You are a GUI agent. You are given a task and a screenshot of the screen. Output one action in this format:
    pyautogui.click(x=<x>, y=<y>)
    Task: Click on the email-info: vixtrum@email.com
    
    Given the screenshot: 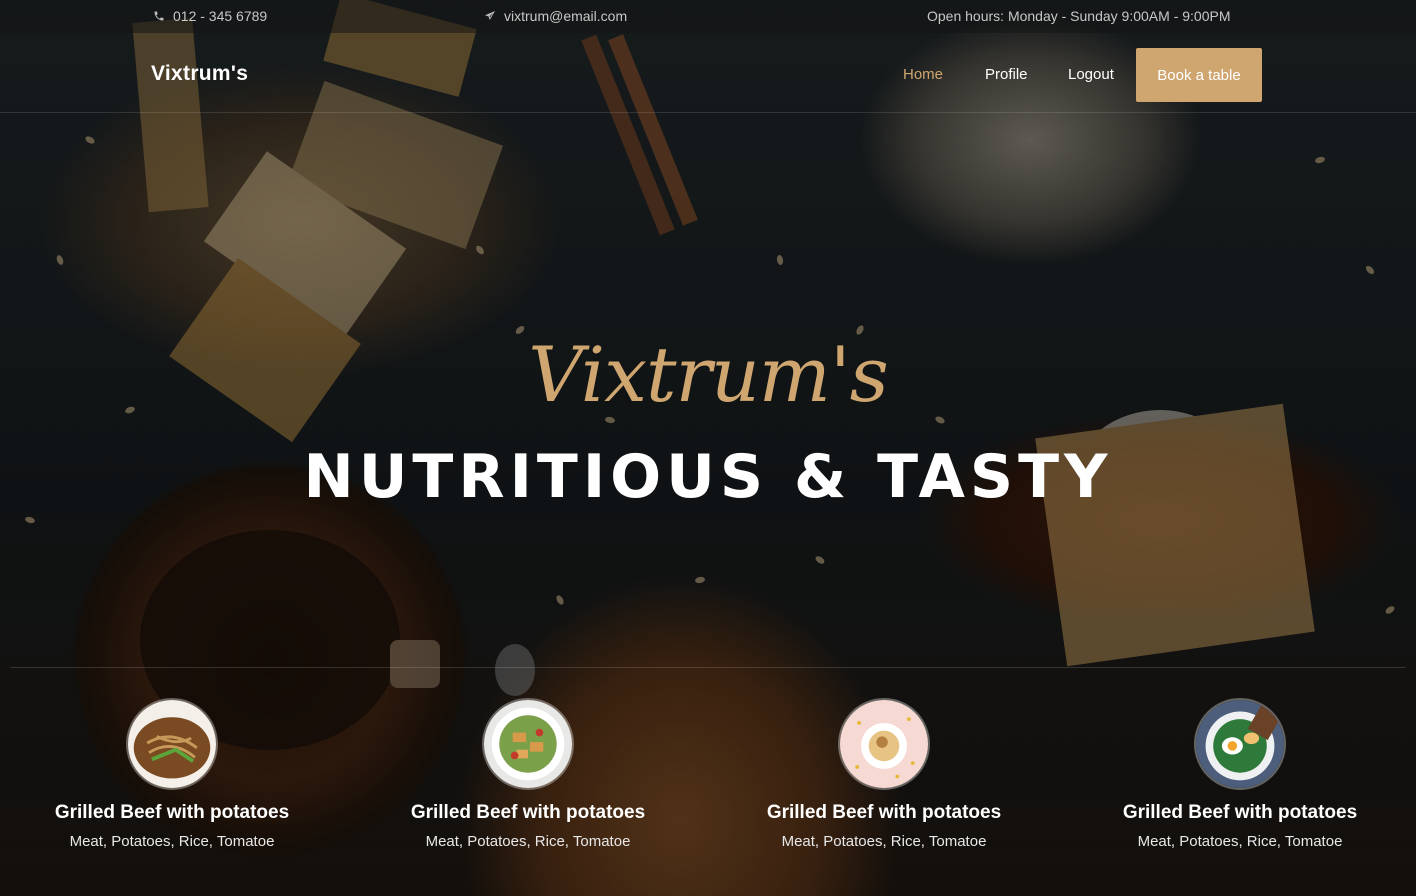 What is the action you would take?
    pyautogui.click(x=555, y=16)
    